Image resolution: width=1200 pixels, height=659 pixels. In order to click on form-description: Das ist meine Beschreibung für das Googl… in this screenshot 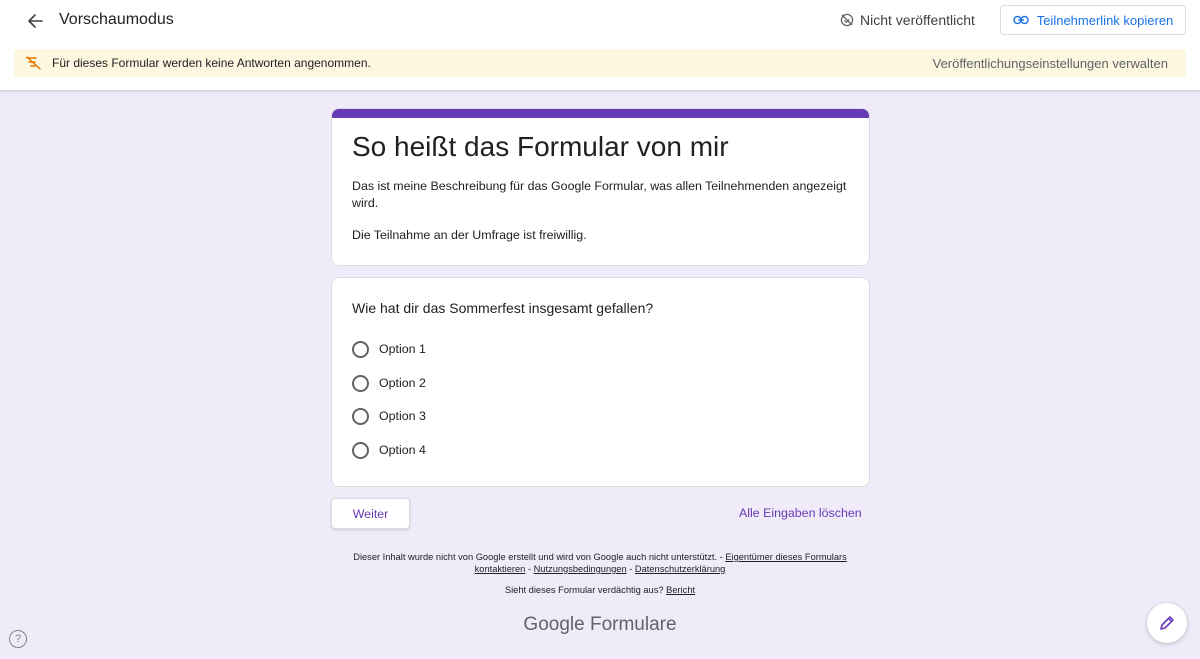, I will do `click(599, 194)`.